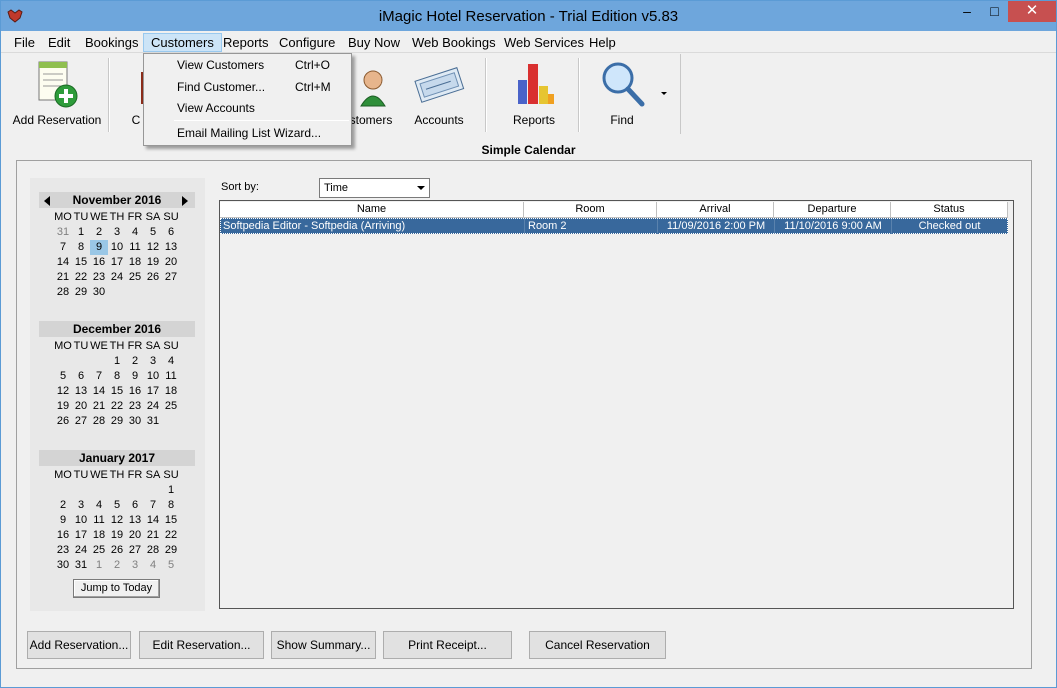 The image size is (1057, 688). I want to click on column-header-room: Room, so click(590, 210).